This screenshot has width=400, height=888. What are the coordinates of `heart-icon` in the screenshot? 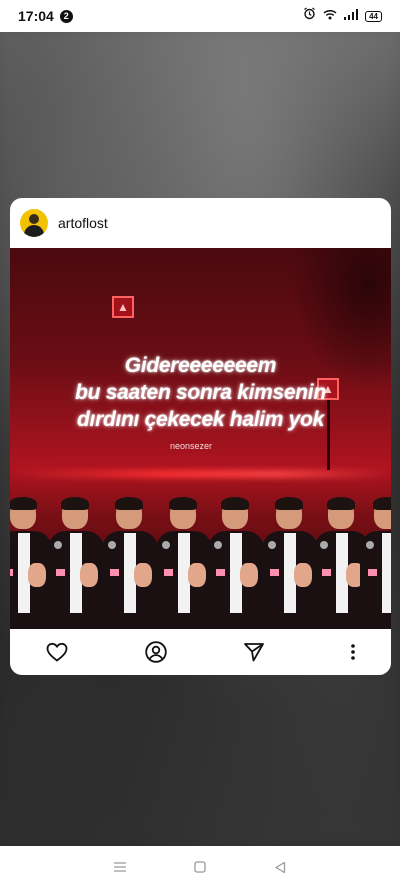 It's located at (57, 652).